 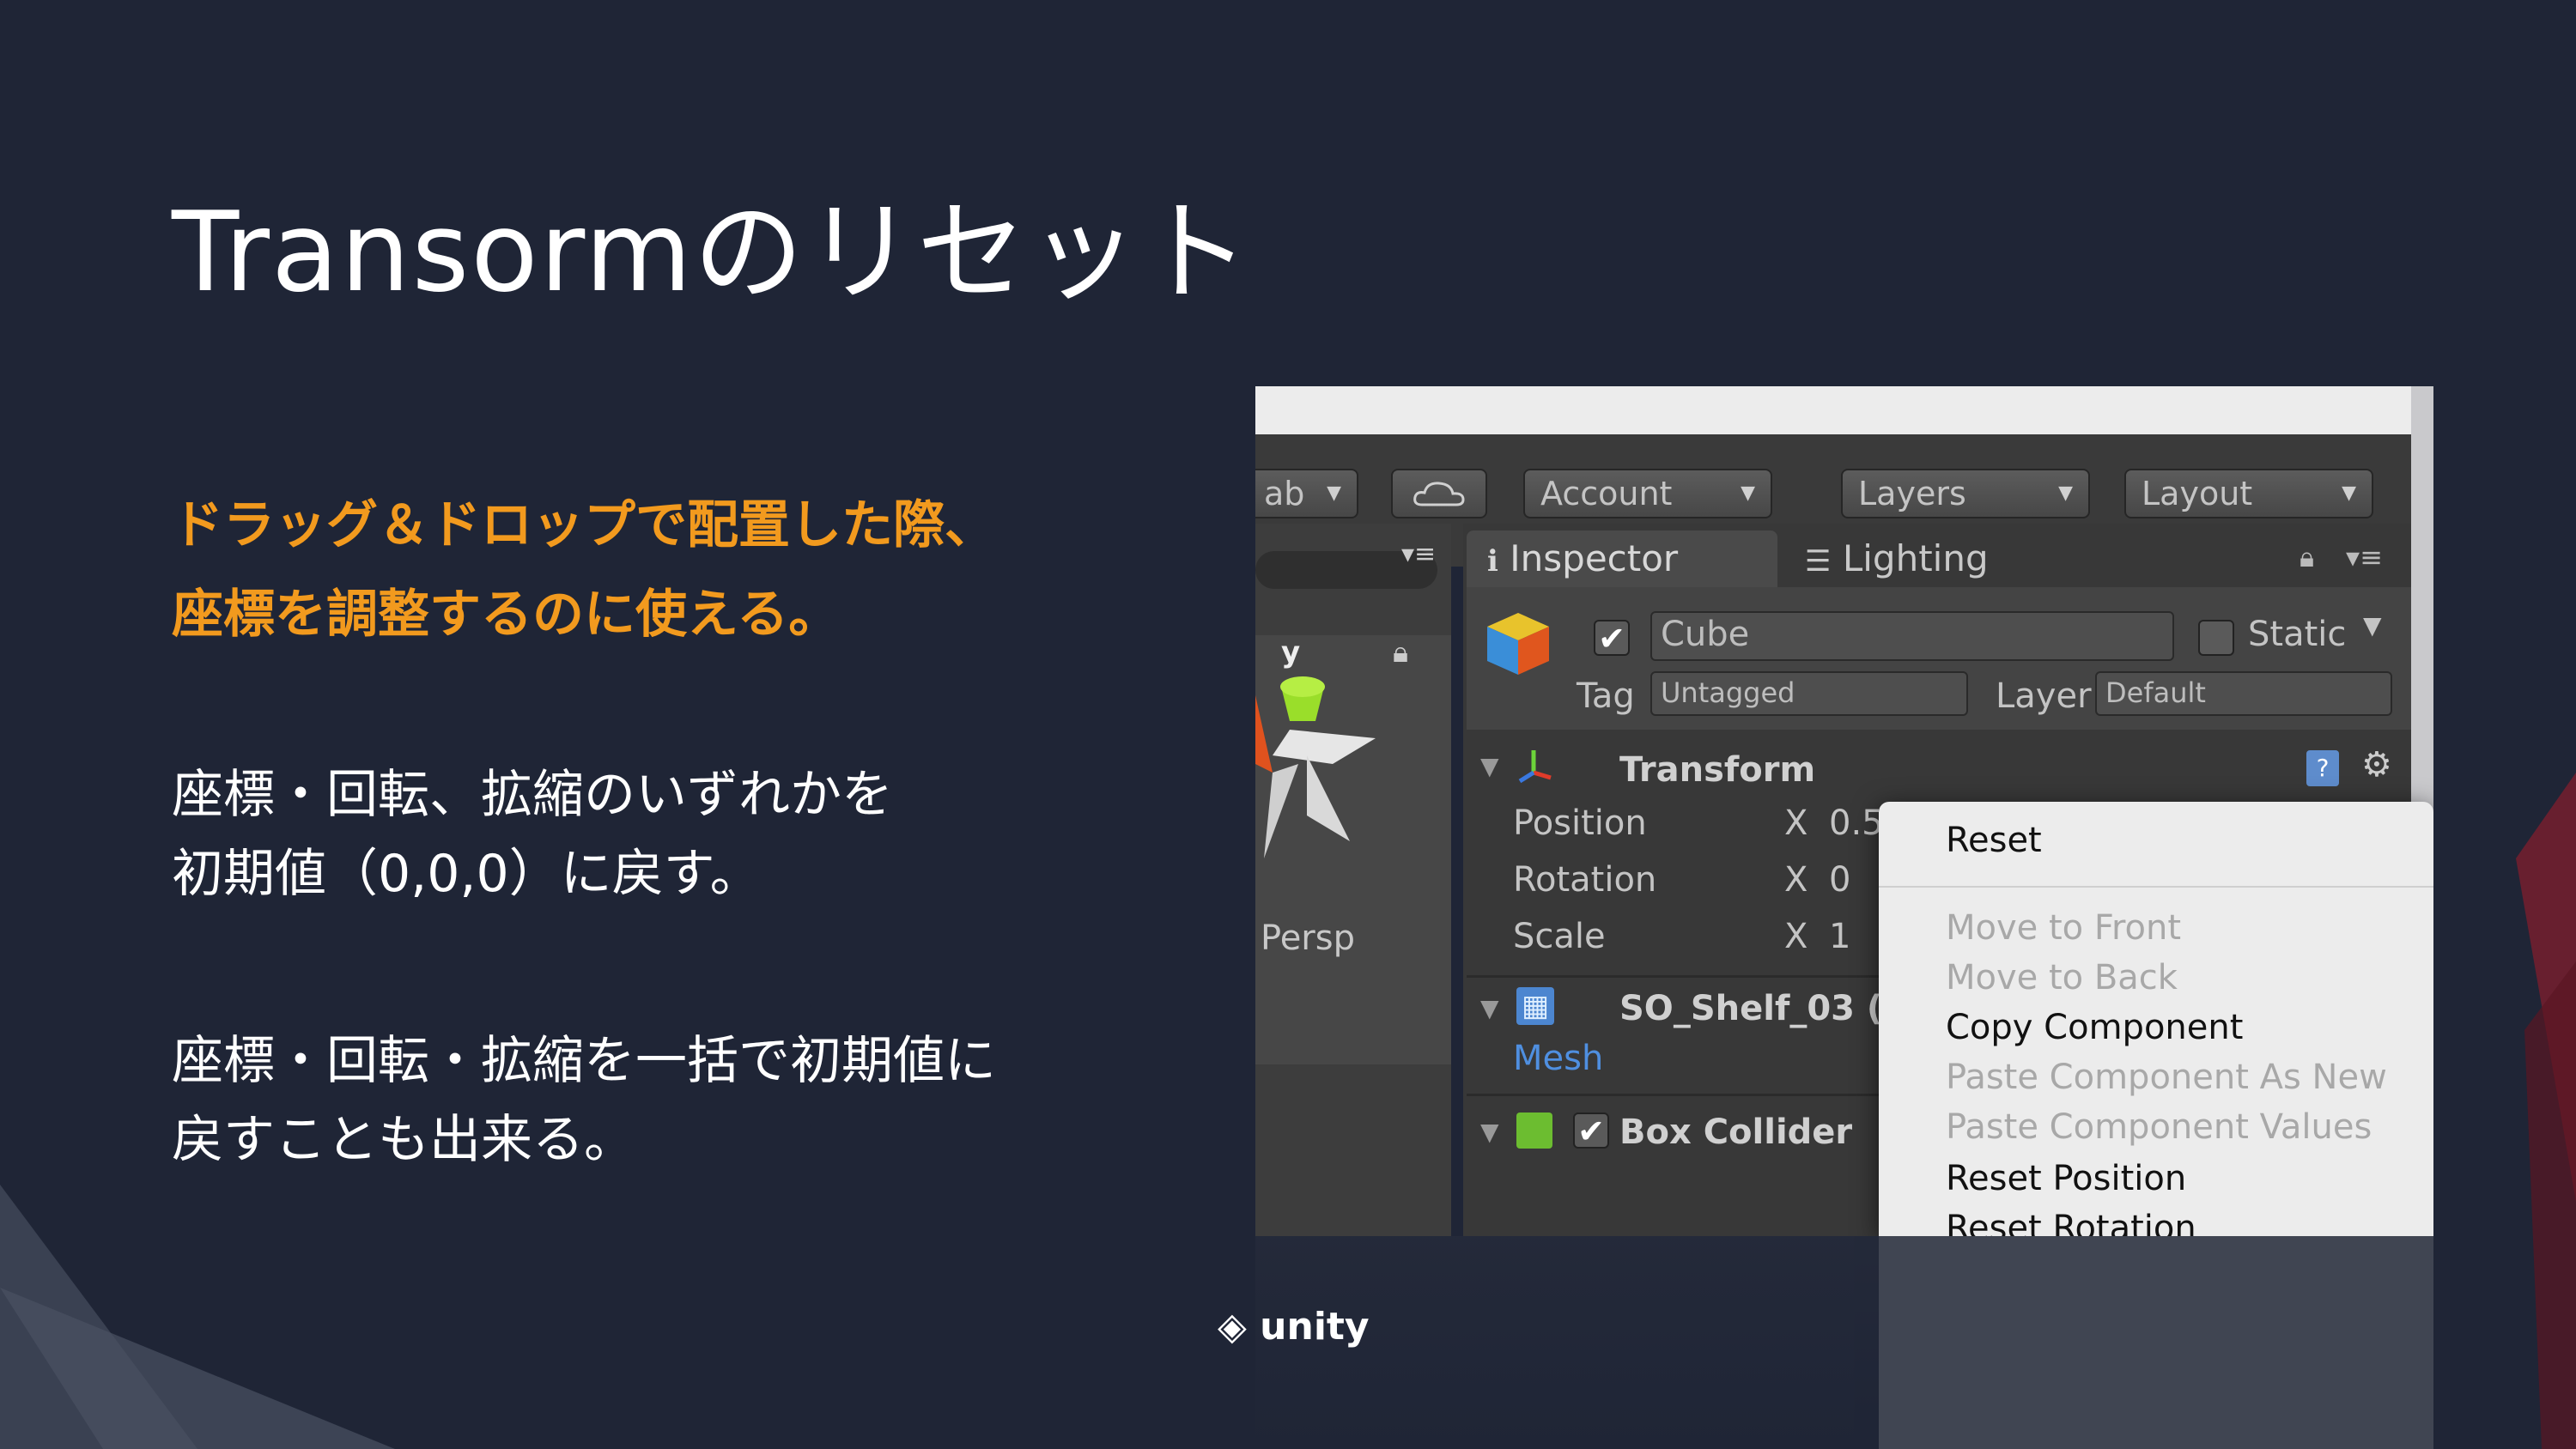 I want to click on unity-logo-icon: ◈, so click(x=1232, y=1327).